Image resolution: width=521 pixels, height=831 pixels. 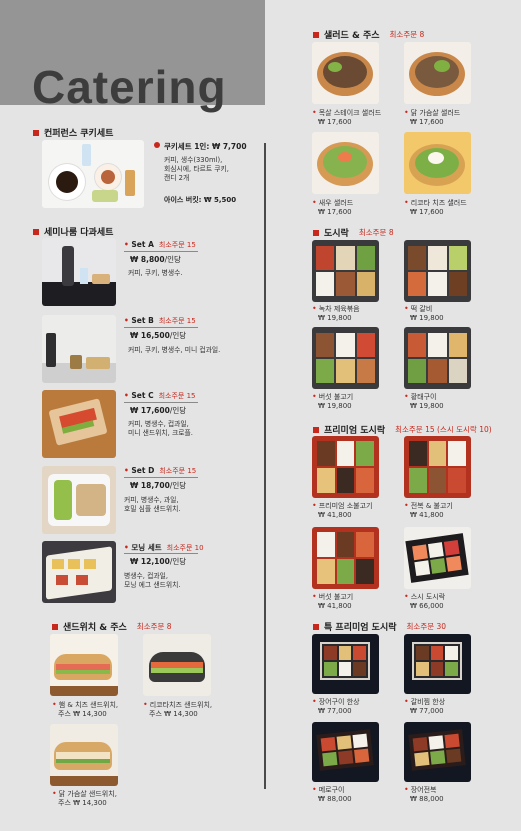 I want to click on price-value: ₩ 16,500, so click(x=150, y=335).